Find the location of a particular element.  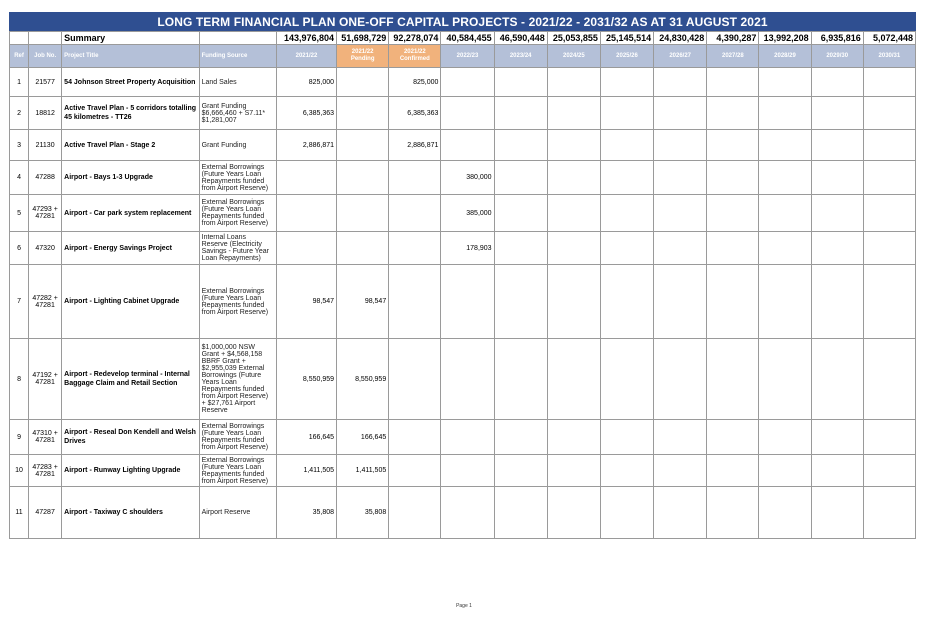

summary-value: 25,053,855 is located at coordinates (573, 38).